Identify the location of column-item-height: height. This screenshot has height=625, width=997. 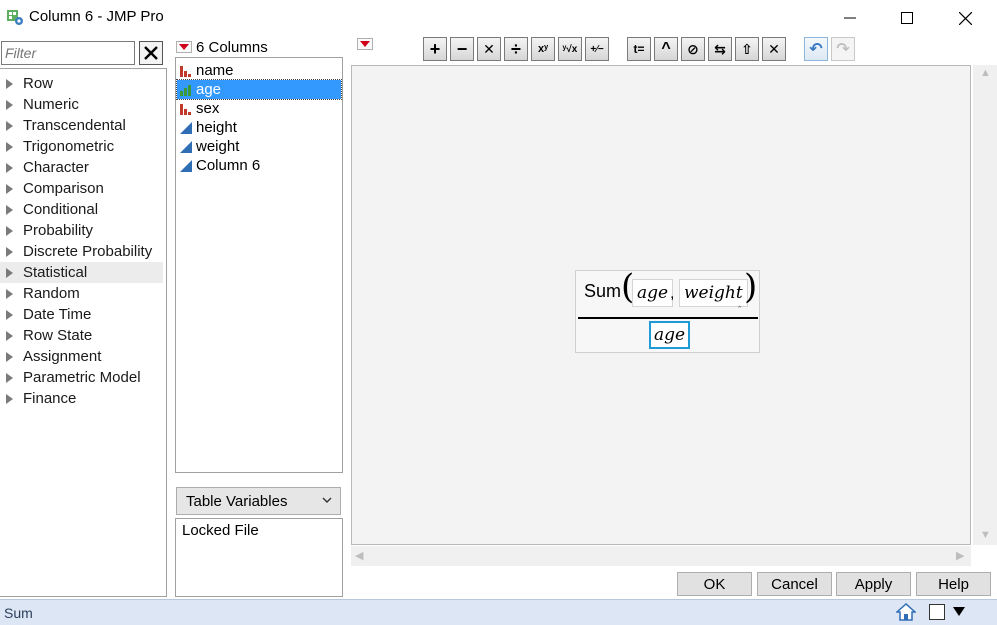
(259, 127).